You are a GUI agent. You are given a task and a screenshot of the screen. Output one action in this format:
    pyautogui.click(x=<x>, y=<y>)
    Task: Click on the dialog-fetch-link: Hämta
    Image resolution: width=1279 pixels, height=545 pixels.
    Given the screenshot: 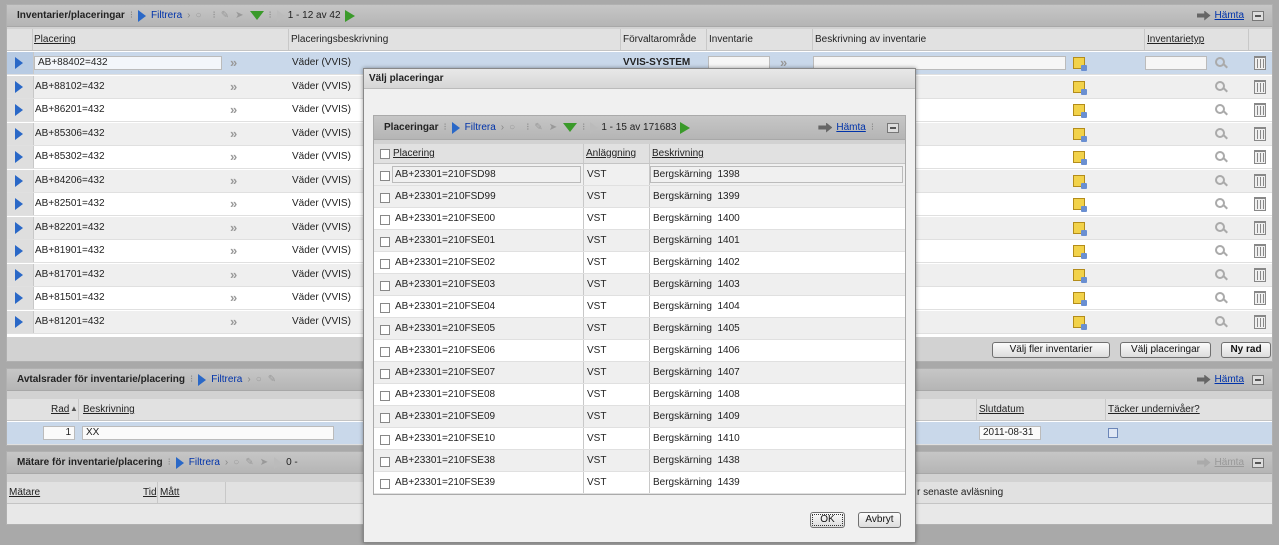 What is the action you would take?
    pyautogui.click(x=850, y=127)
    